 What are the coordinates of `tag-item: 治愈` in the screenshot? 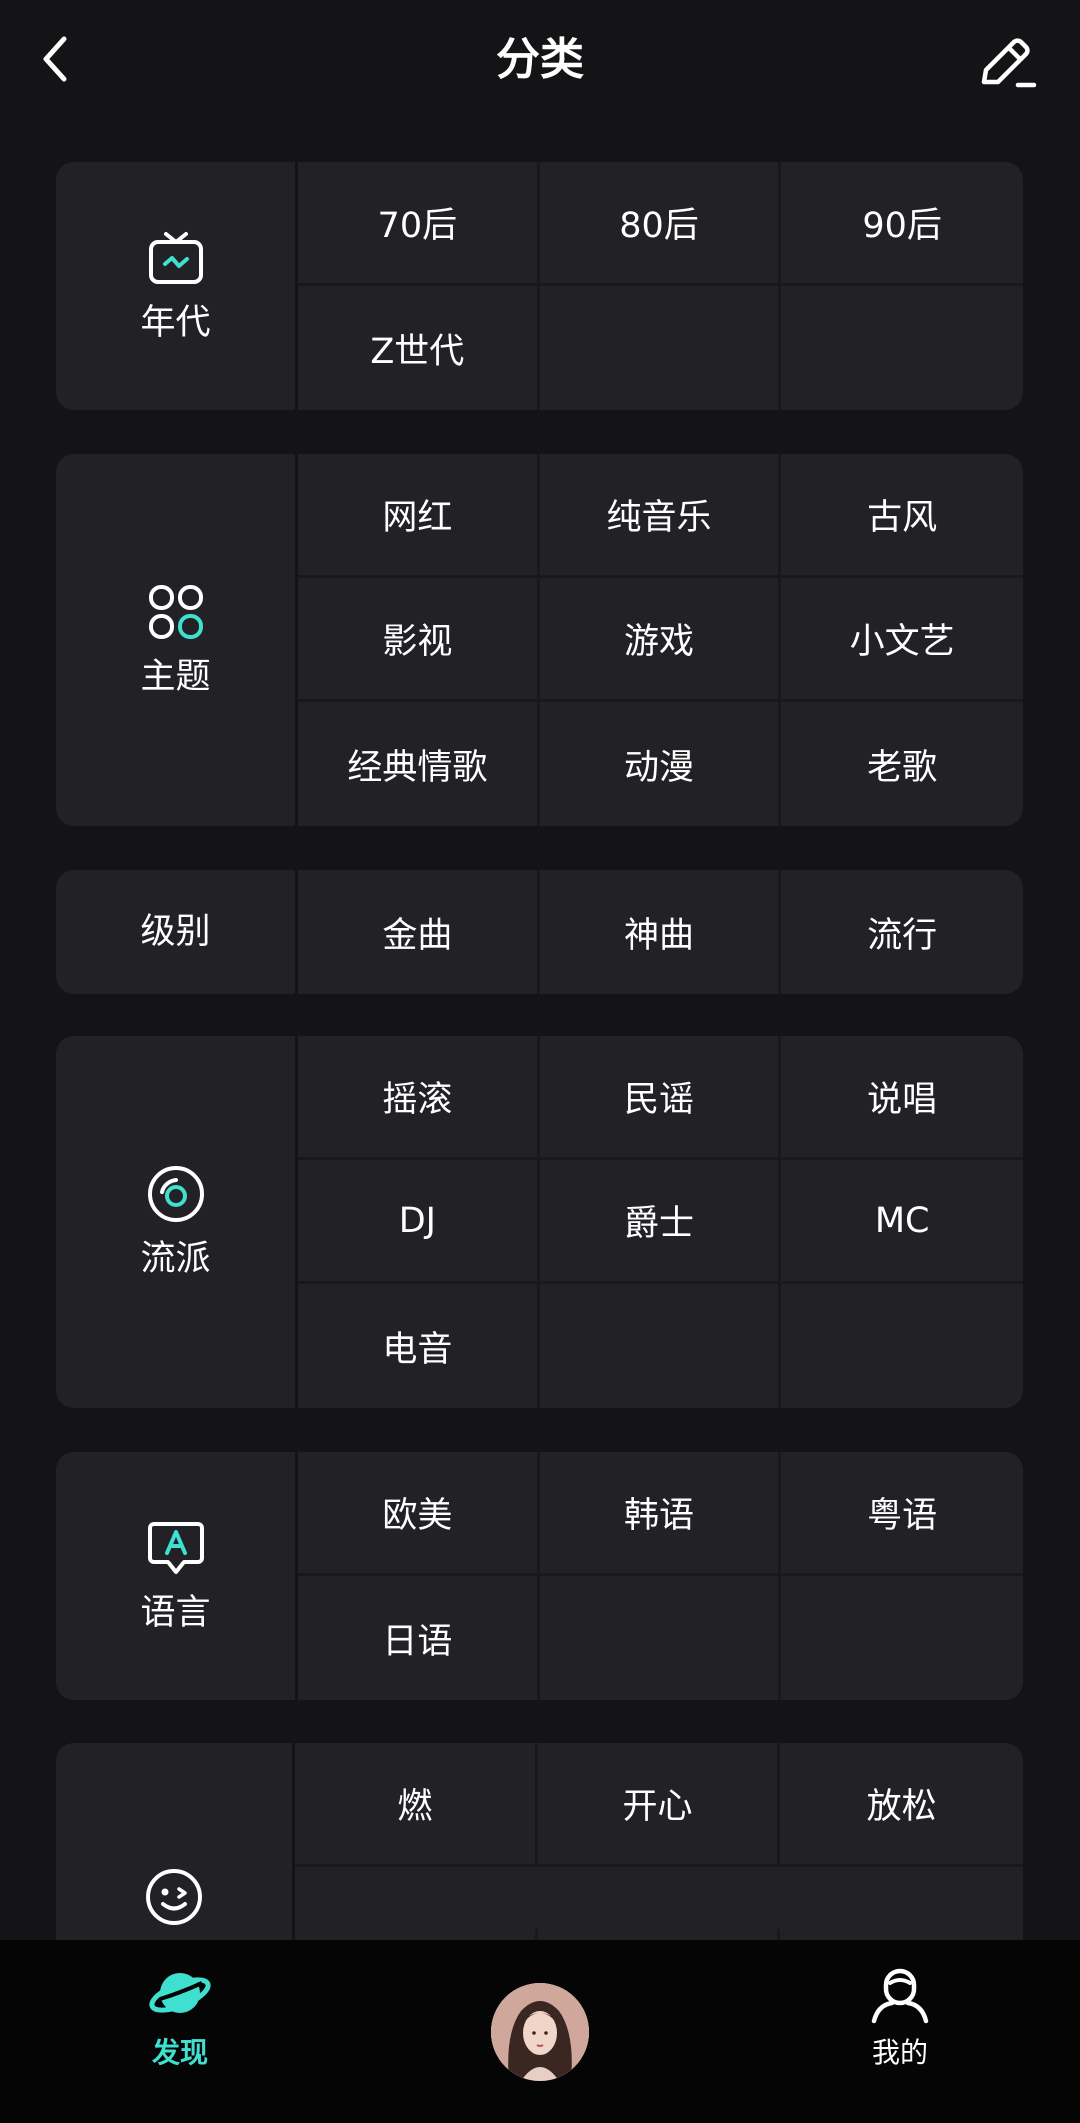 It's located at (659, 1934).